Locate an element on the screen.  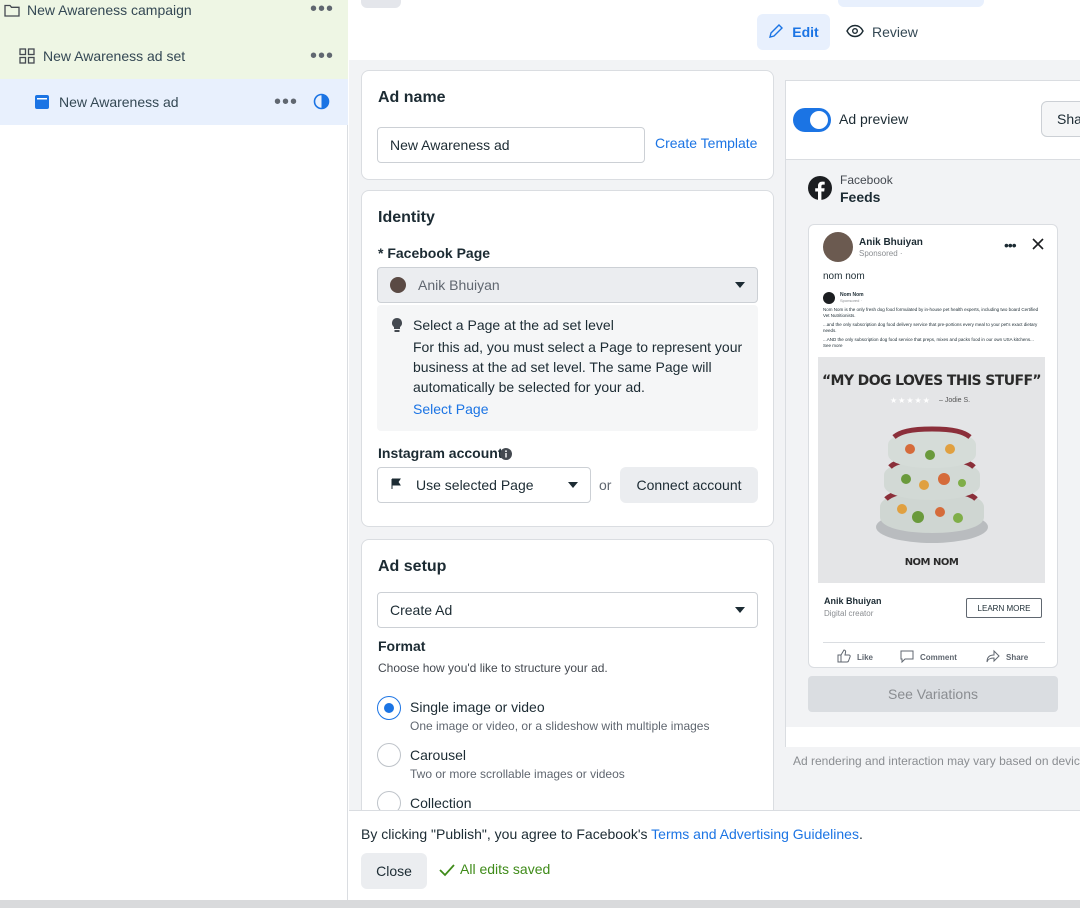
cta-name: Anik Bhuiyan is located at coordinates (853, 601).